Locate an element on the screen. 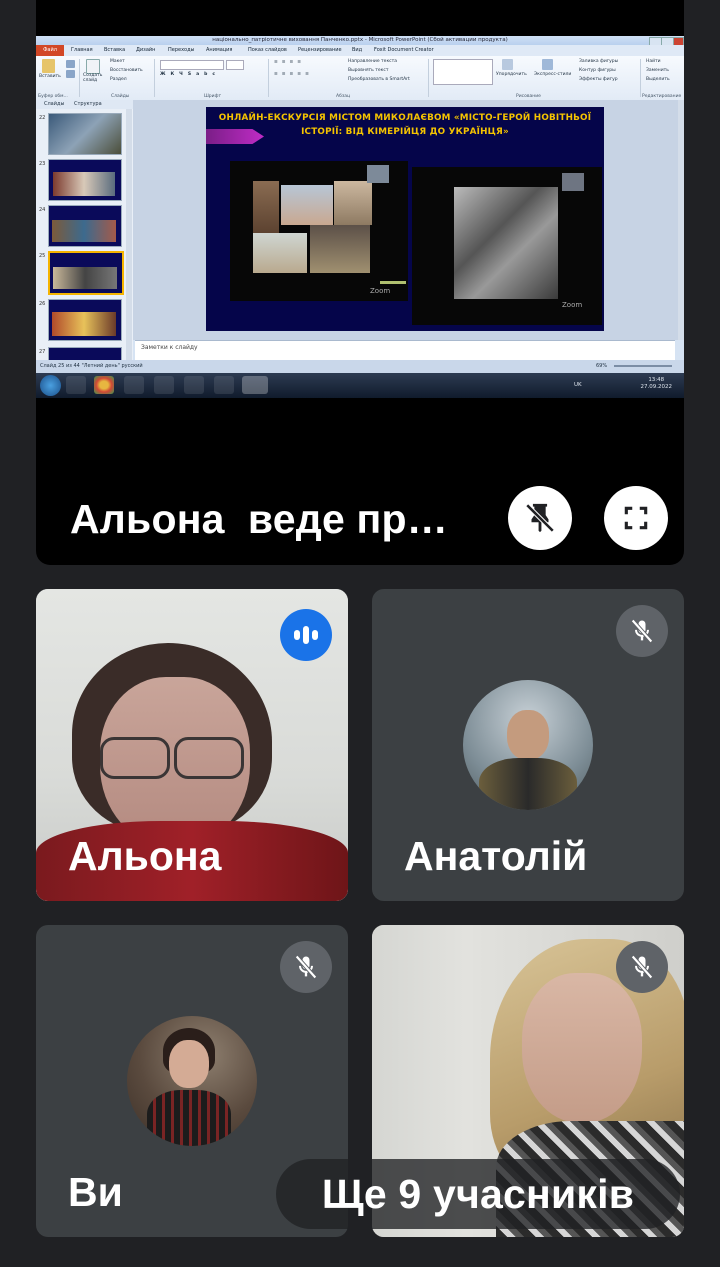 Image resolution: width=720 pixels, height=1267 pixels. thumb-number: 24 is located at coordinates (42, 210).